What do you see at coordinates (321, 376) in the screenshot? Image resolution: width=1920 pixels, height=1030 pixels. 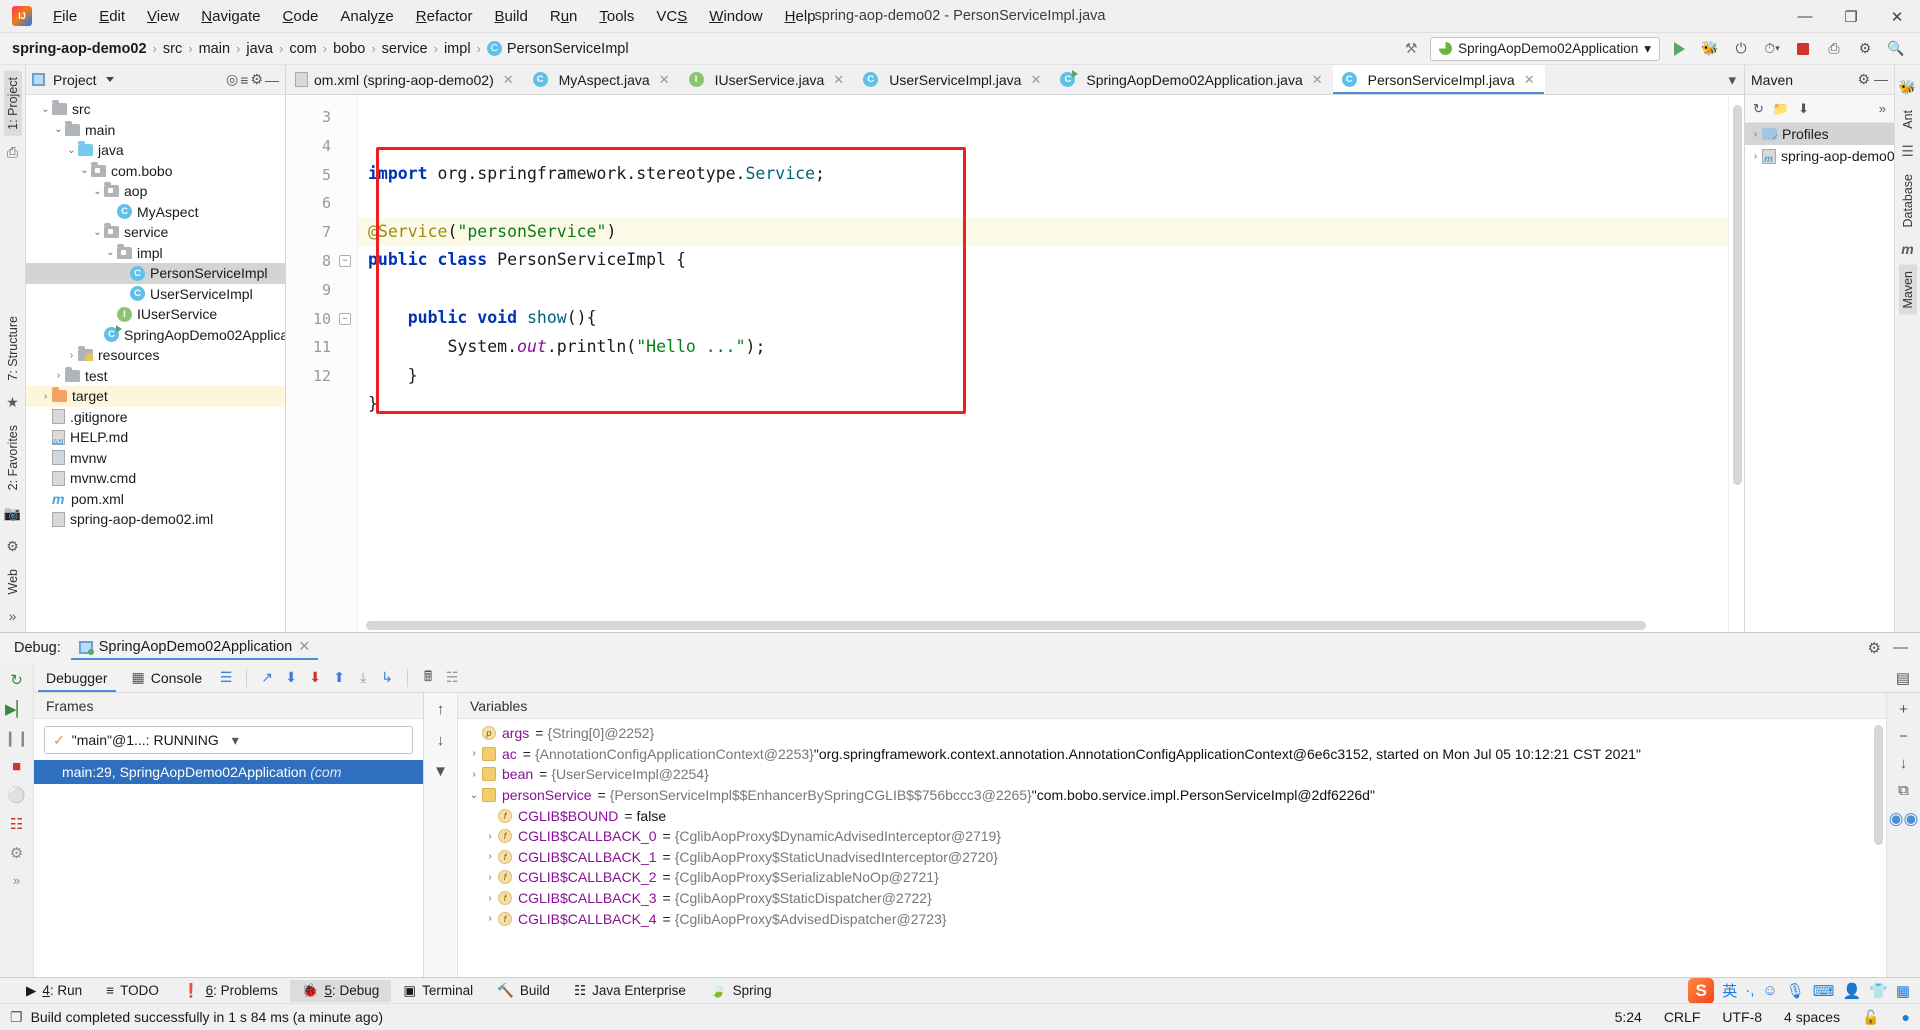 I see `gutter-line-12: 12` at bounding box center [321, 376].